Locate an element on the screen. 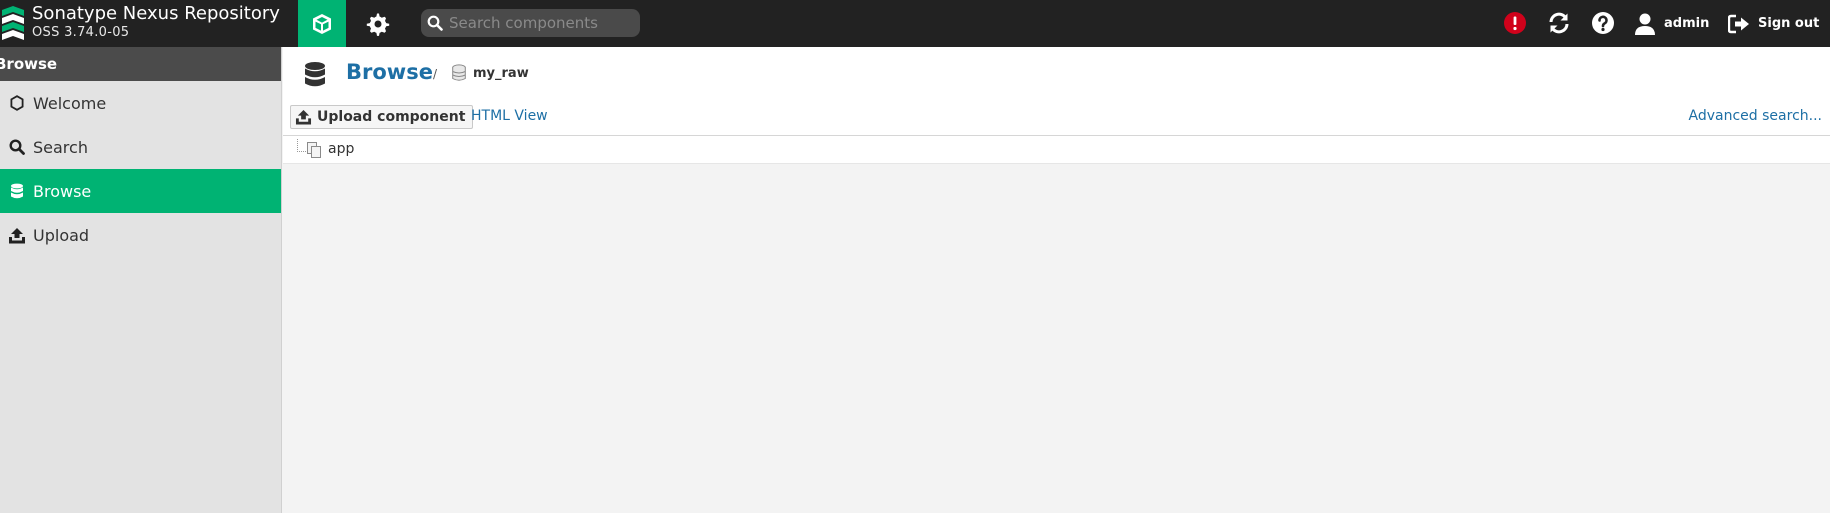 This screenshot has height=513, width=1830. gear-icon is located at coordinates (378, 24).